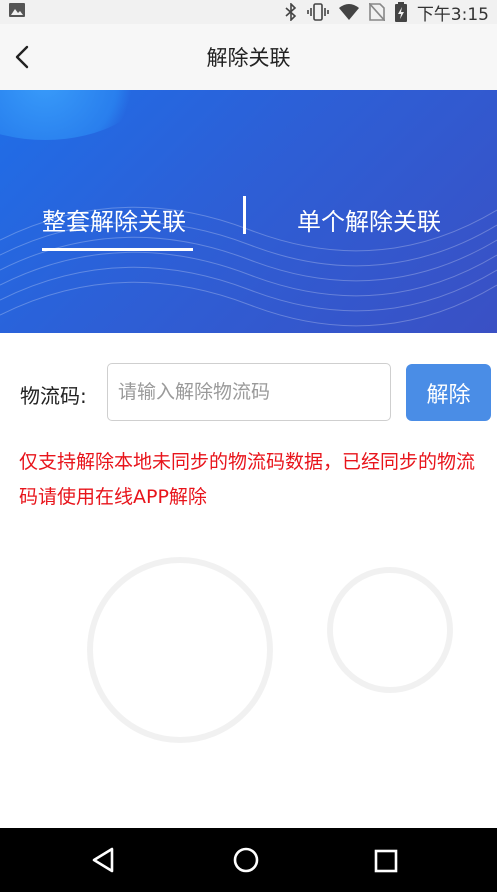 The image size is (497, 892). What do you see at coordinates (114, 219) in the screenshot?
I see `tab-whole-unbind: 整套解除关联` at bounding box center [114, 219].